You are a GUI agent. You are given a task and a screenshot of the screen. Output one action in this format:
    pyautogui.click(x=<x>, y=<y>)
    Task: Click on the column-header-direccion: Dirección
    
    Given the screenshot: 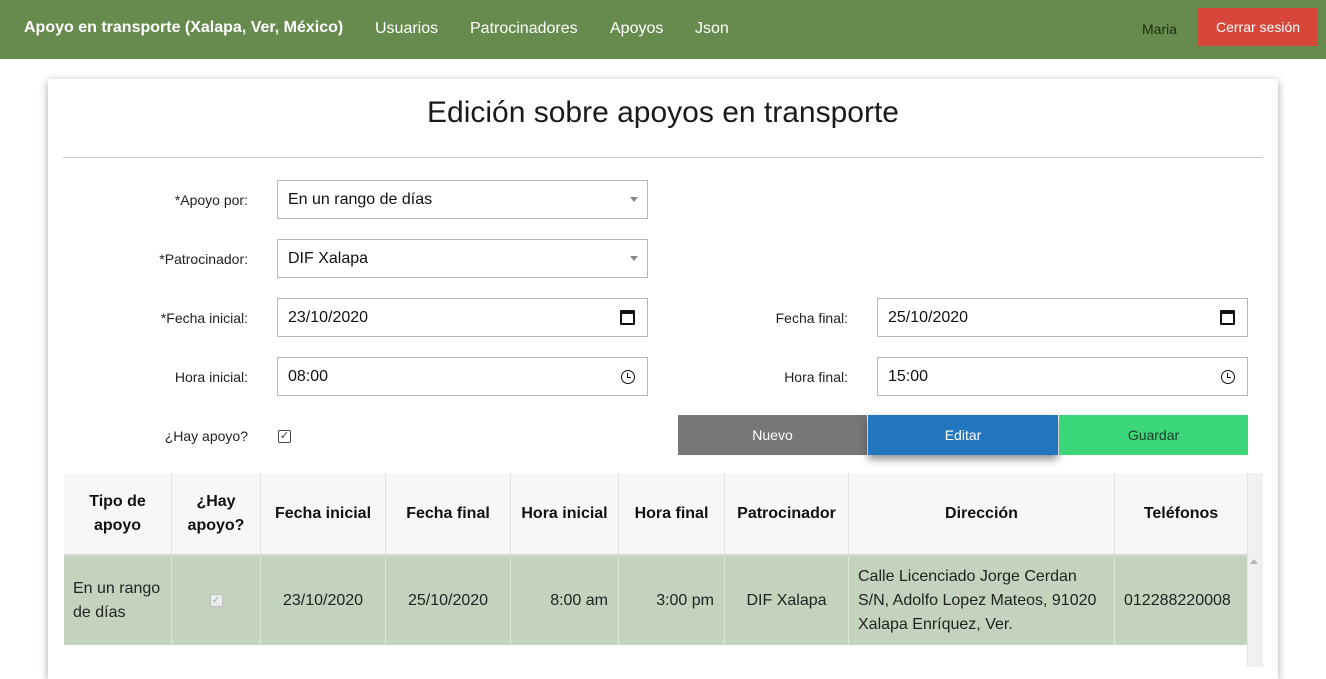 What is the action you would take?
    pyautogui.click(x=982, y=514)
    